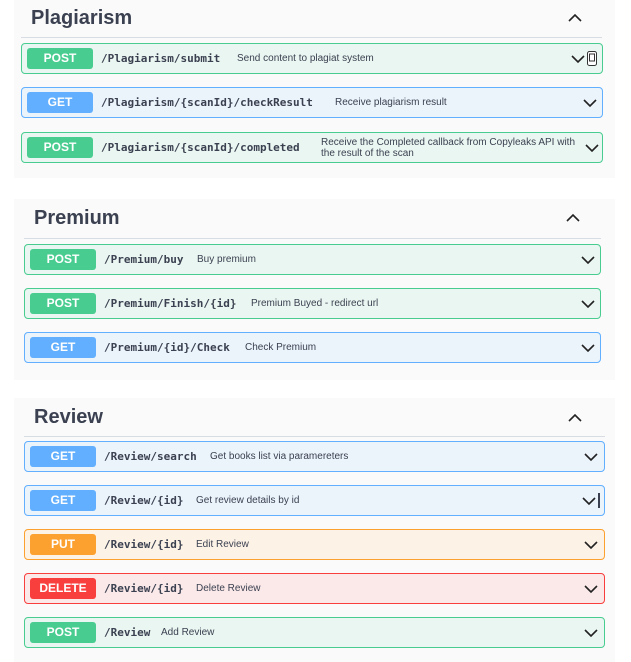 This screenshot has width=631, height=662. Describe the element at coordinates (188, 632) in the screenshot. I see `operation-summary: Add Review` at that location.